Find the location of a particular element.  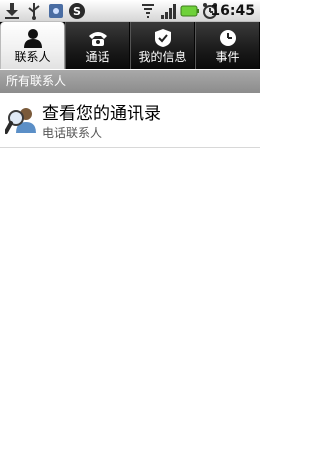

tab-label: 通话 is located at coordinates (97, 57).